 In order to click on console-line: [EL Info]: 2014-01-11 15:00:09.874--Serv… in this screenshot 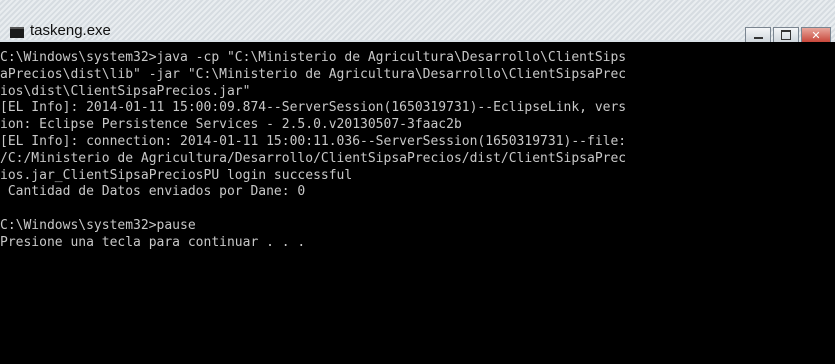, I will do `click(313, 108)`.